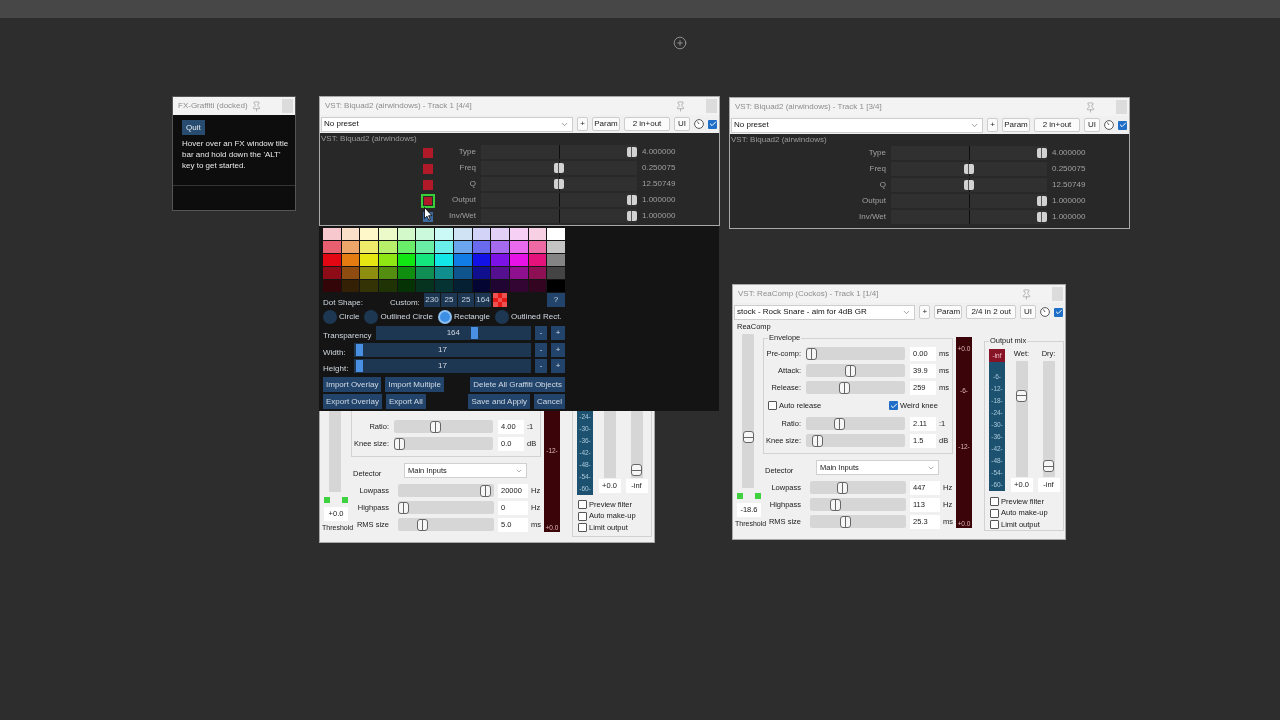 The width and height of the screenshot is (1280, 720). Describe the element at coordinates (453, 333) in the screenshot. I see `slider-track: 164` at that location.